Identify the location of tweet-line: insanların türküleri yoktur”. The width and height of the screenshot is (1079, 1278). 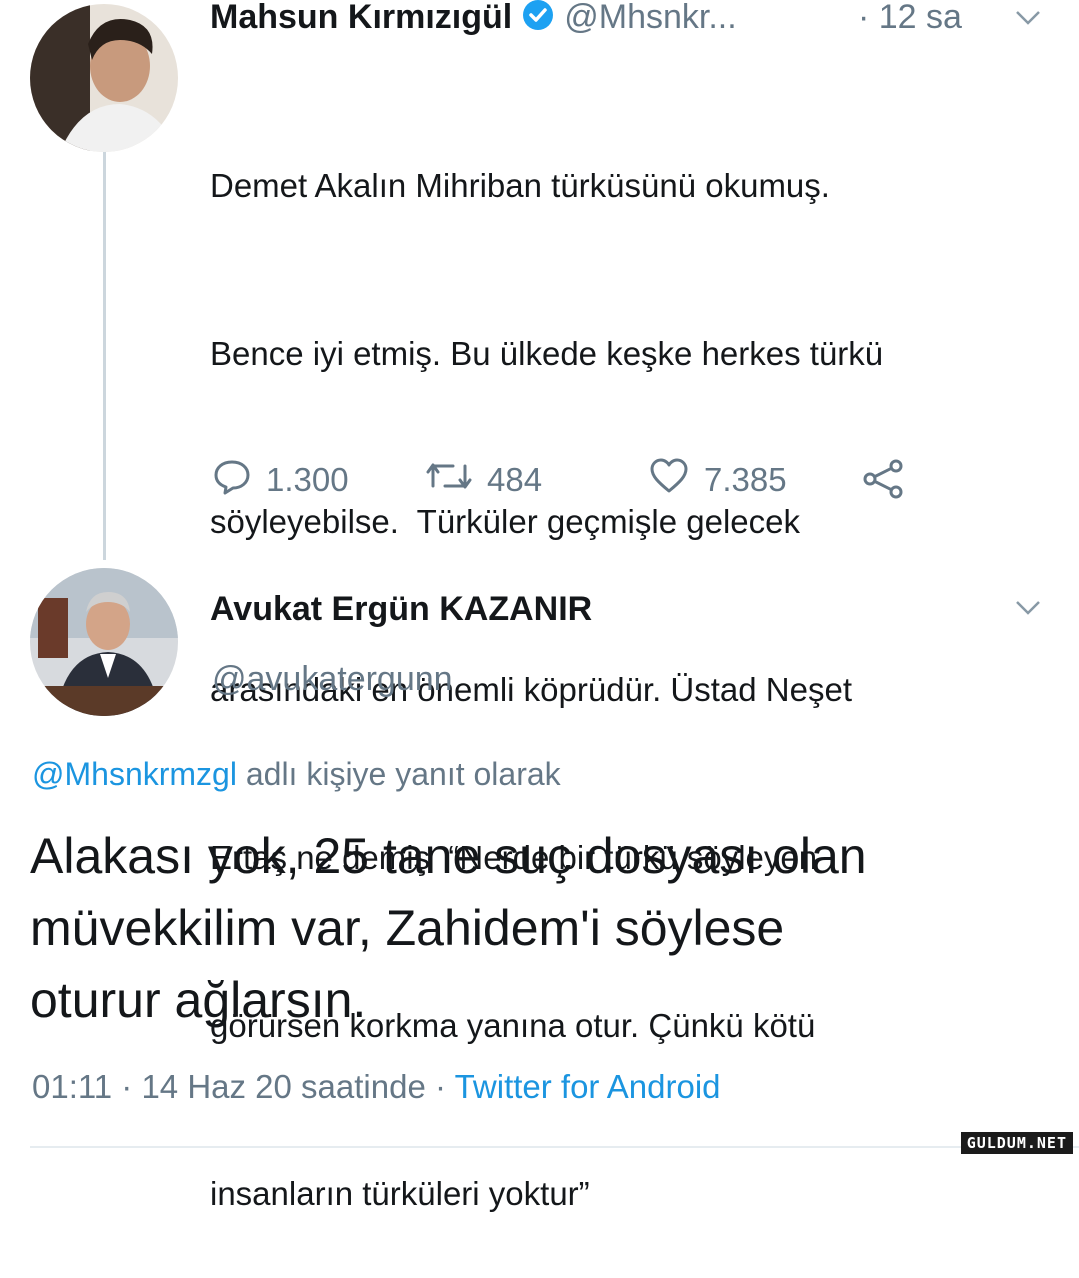
(400, 1193).